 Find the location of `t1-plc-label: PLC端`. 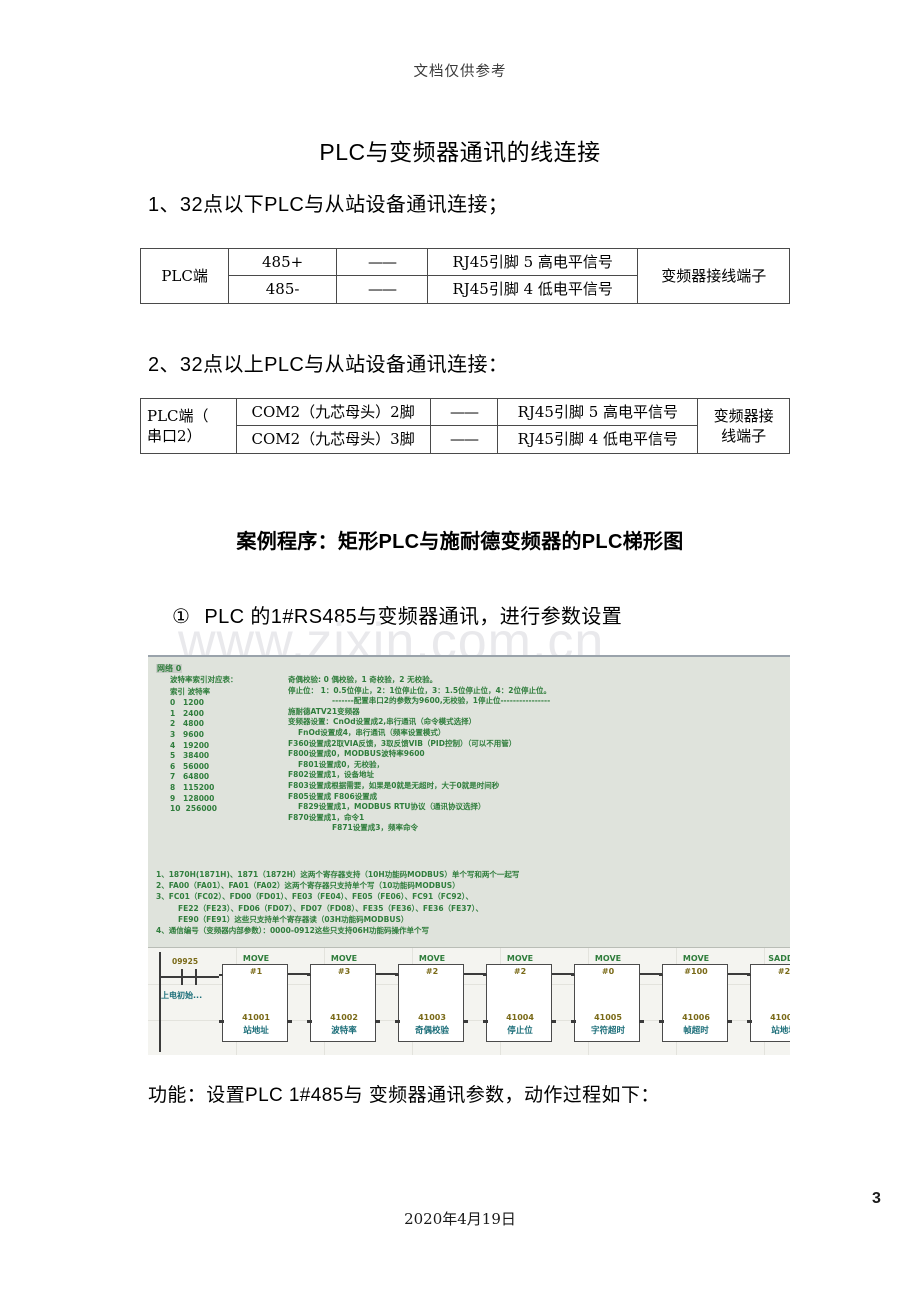

t1-plc-label: PLC端 is located at coordinates (184, 276).